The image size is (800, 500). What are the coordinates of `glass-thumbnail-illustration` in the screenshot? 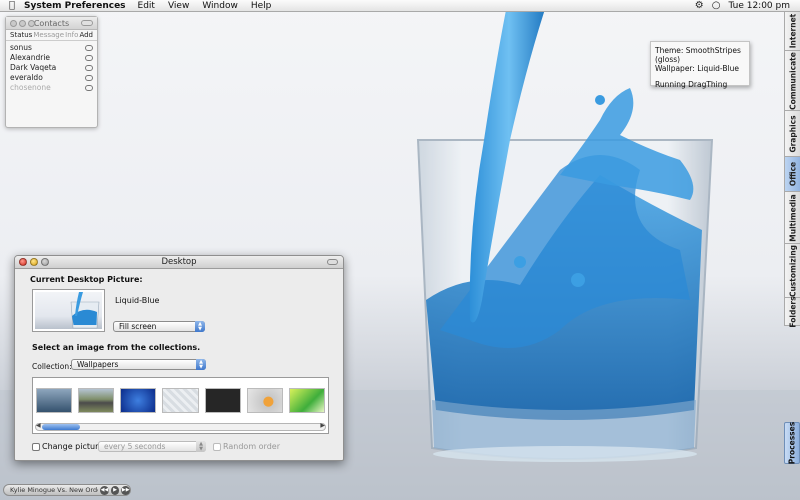 It's located at (85, 310).